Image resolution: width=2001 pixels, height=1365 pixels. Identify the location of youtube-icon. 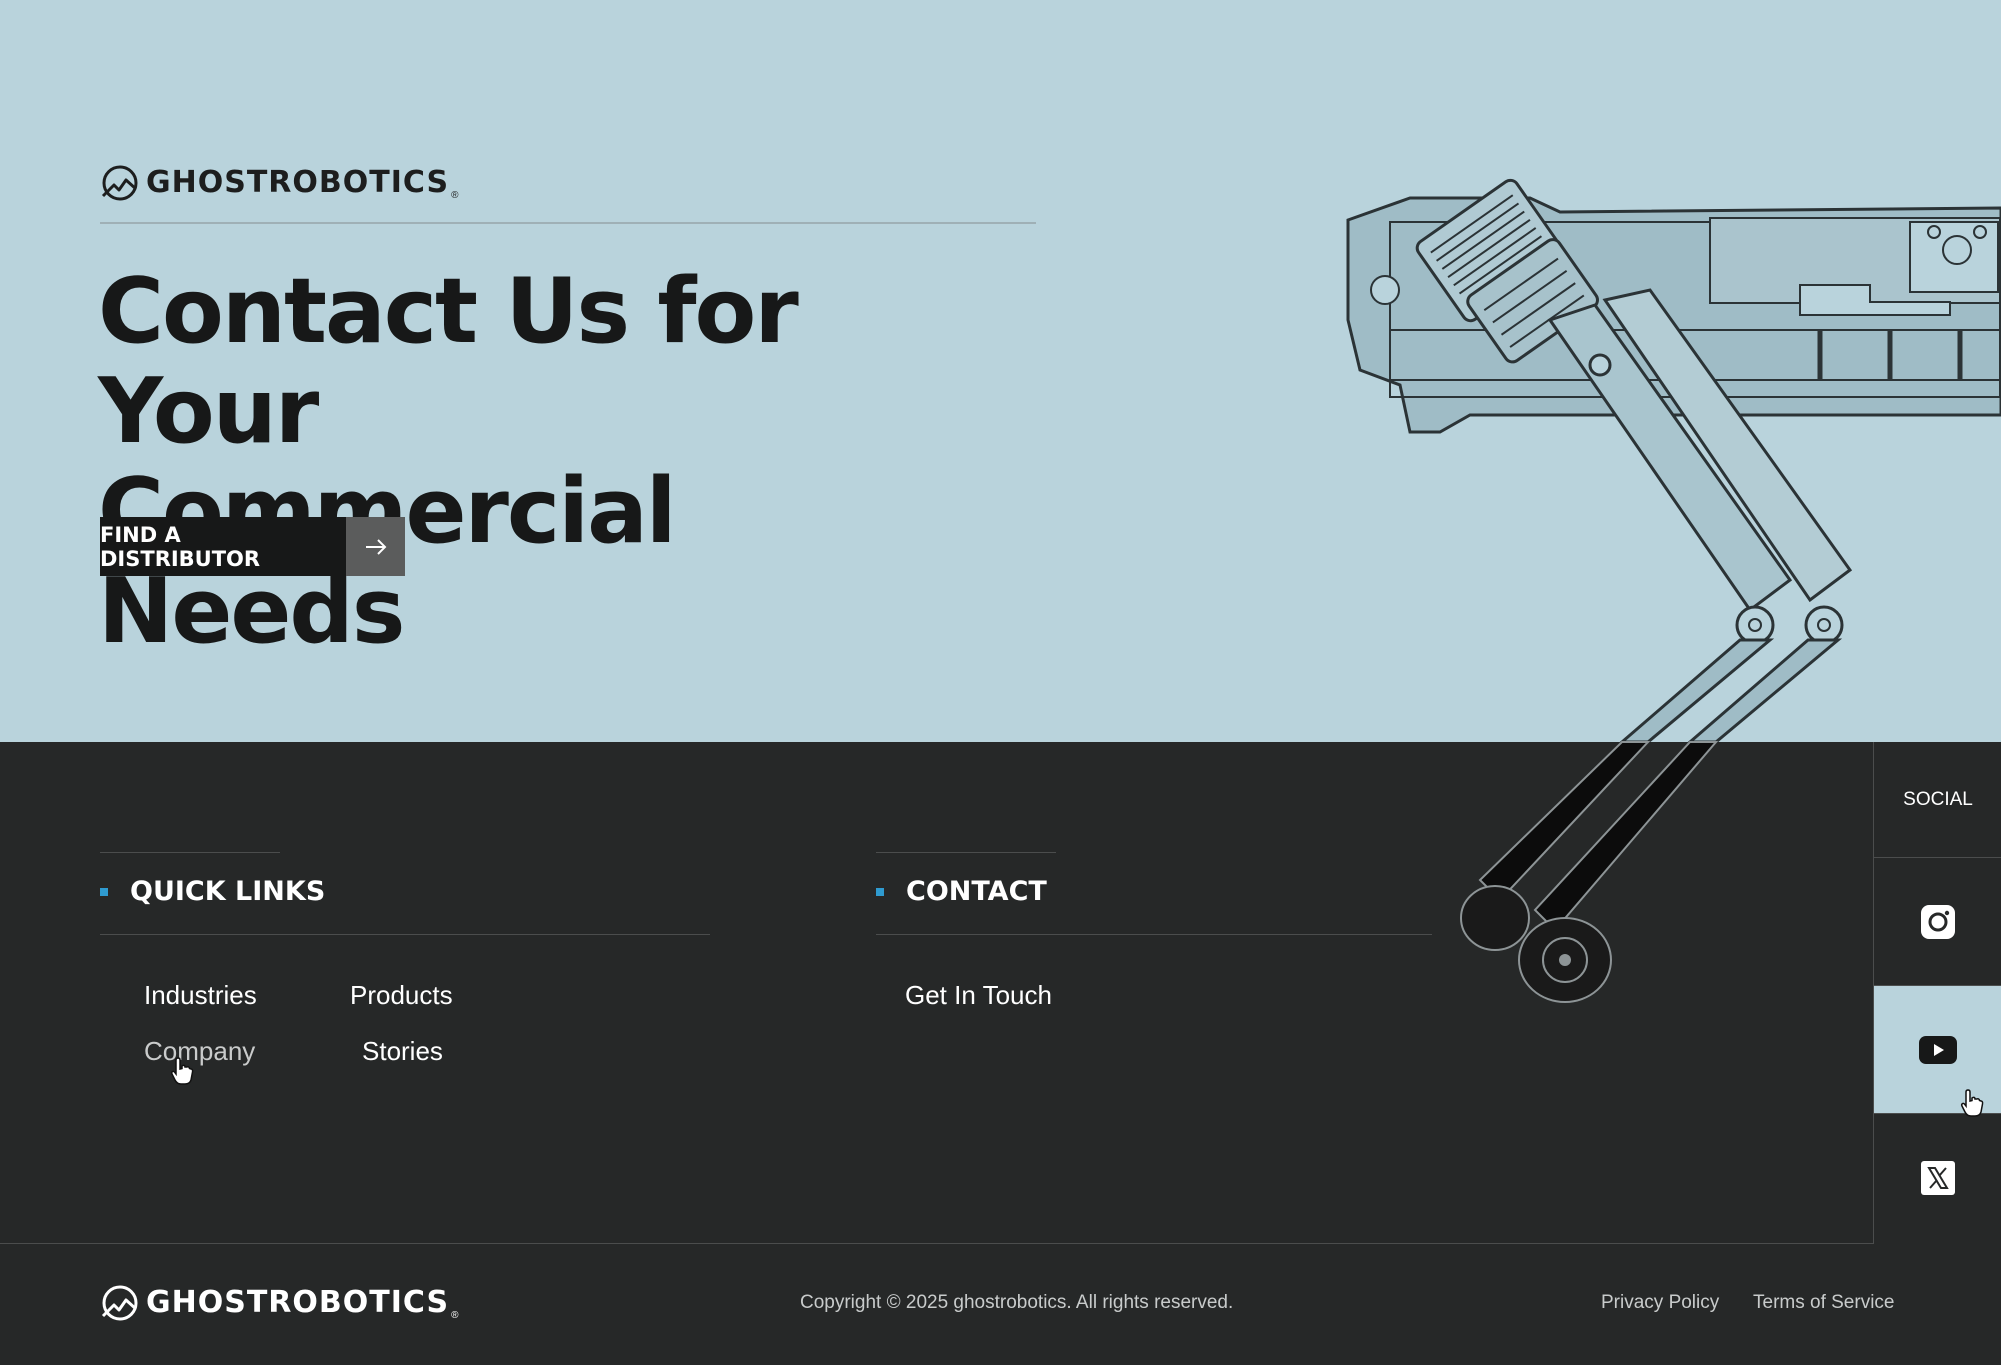
(1938, 1049).